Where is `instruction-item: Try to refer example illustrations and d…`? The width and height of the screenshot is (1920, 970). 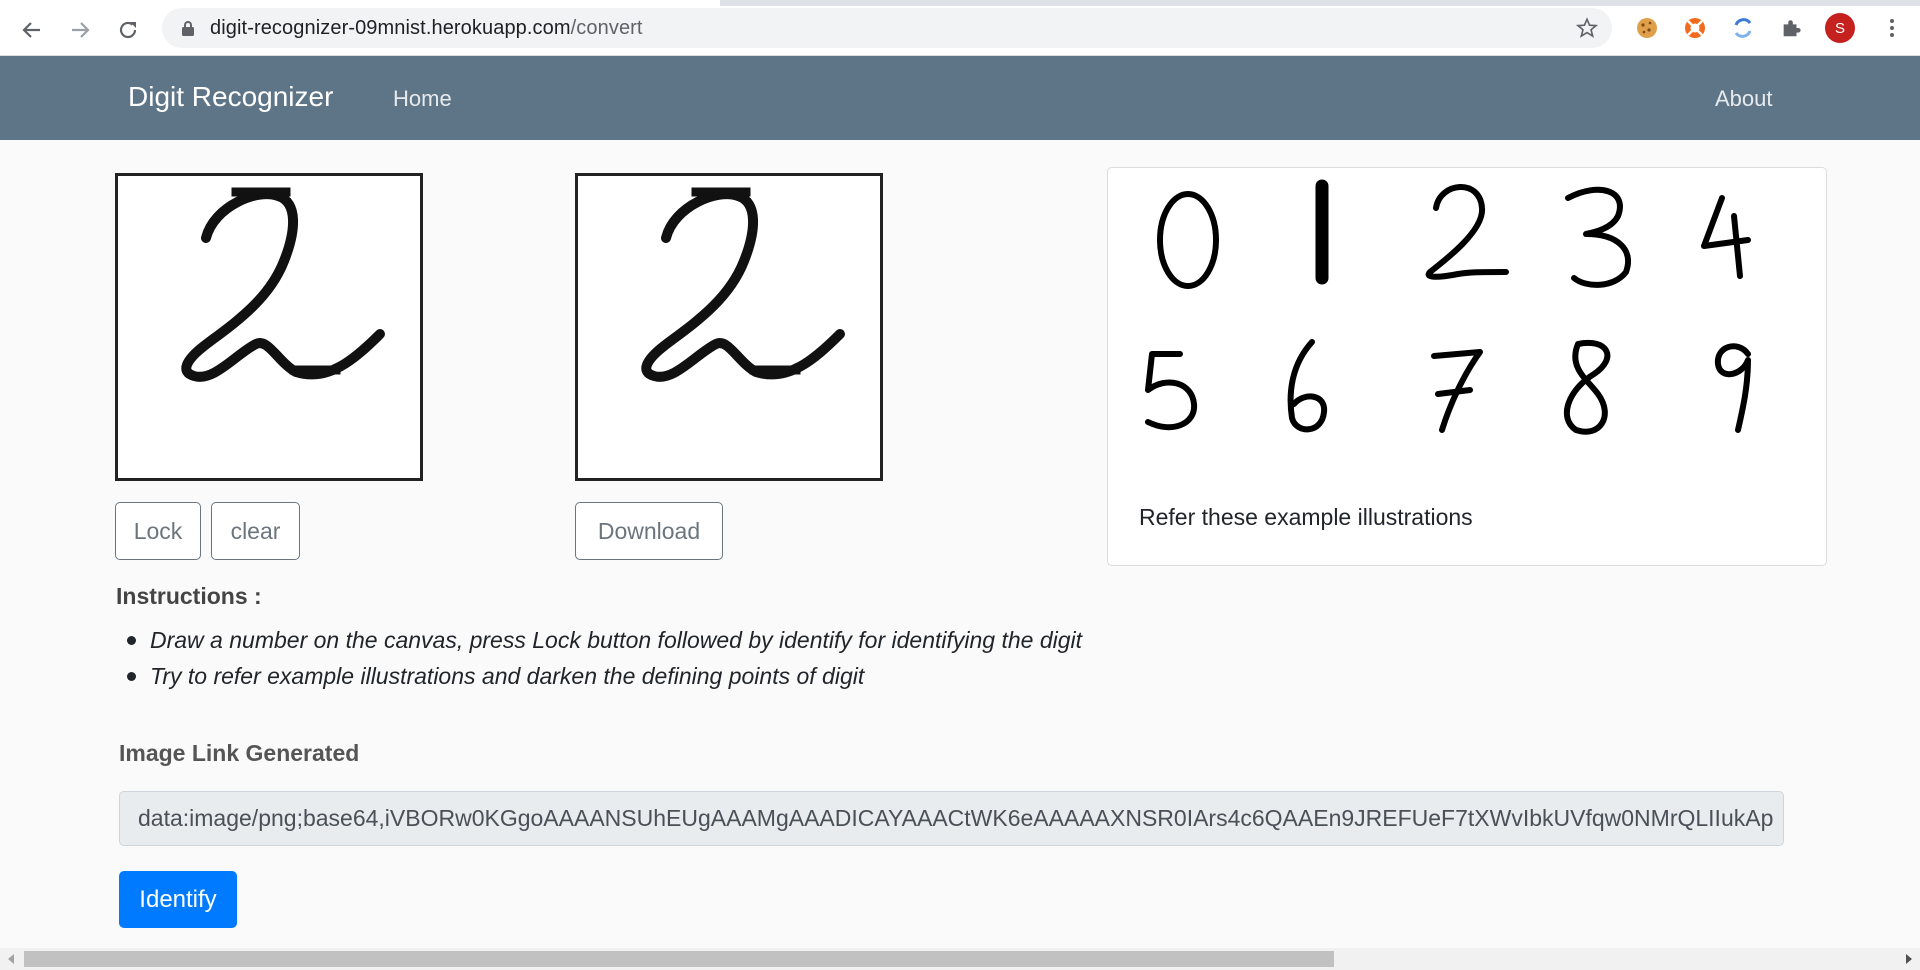
instruction-item: Try to refer example illustrations and d… is located at coordinates (604, 679).